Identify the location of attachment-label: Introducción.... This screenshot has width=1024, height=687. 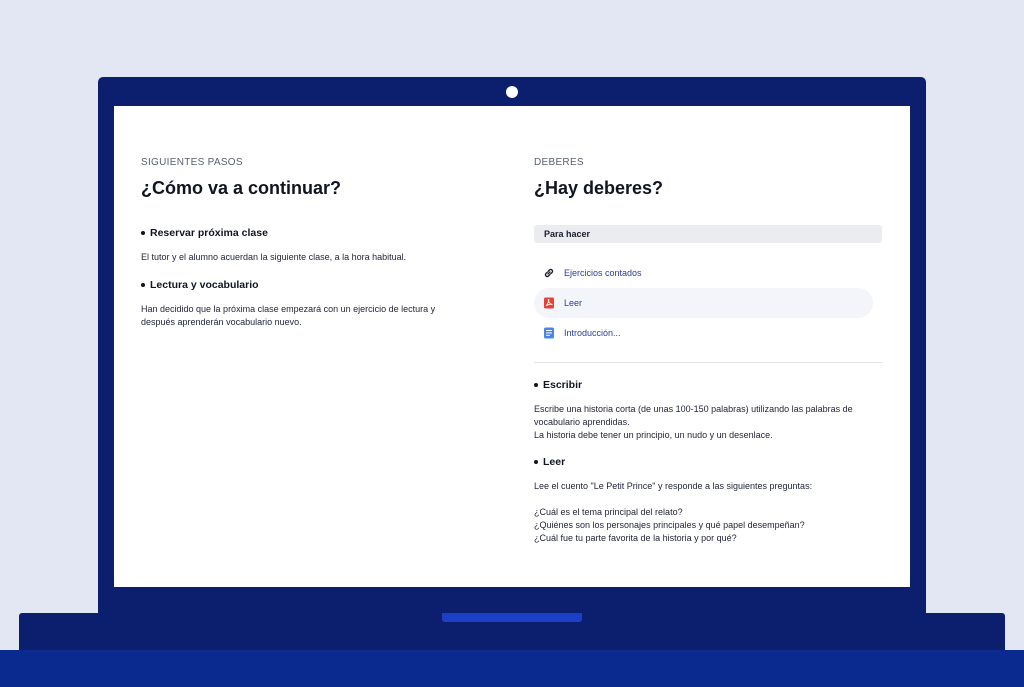
(592, 333).